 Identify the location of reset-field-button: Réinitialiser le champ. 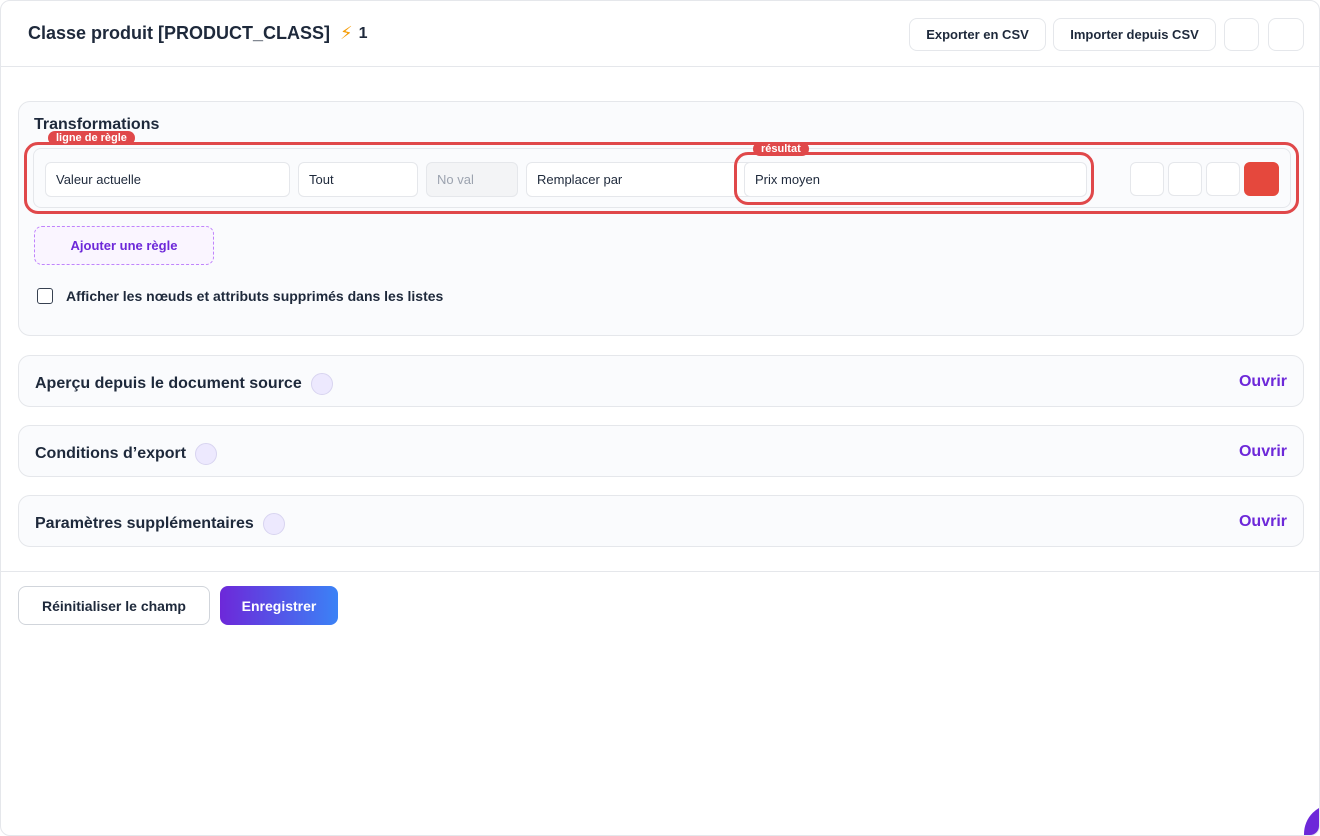
(114, 605).